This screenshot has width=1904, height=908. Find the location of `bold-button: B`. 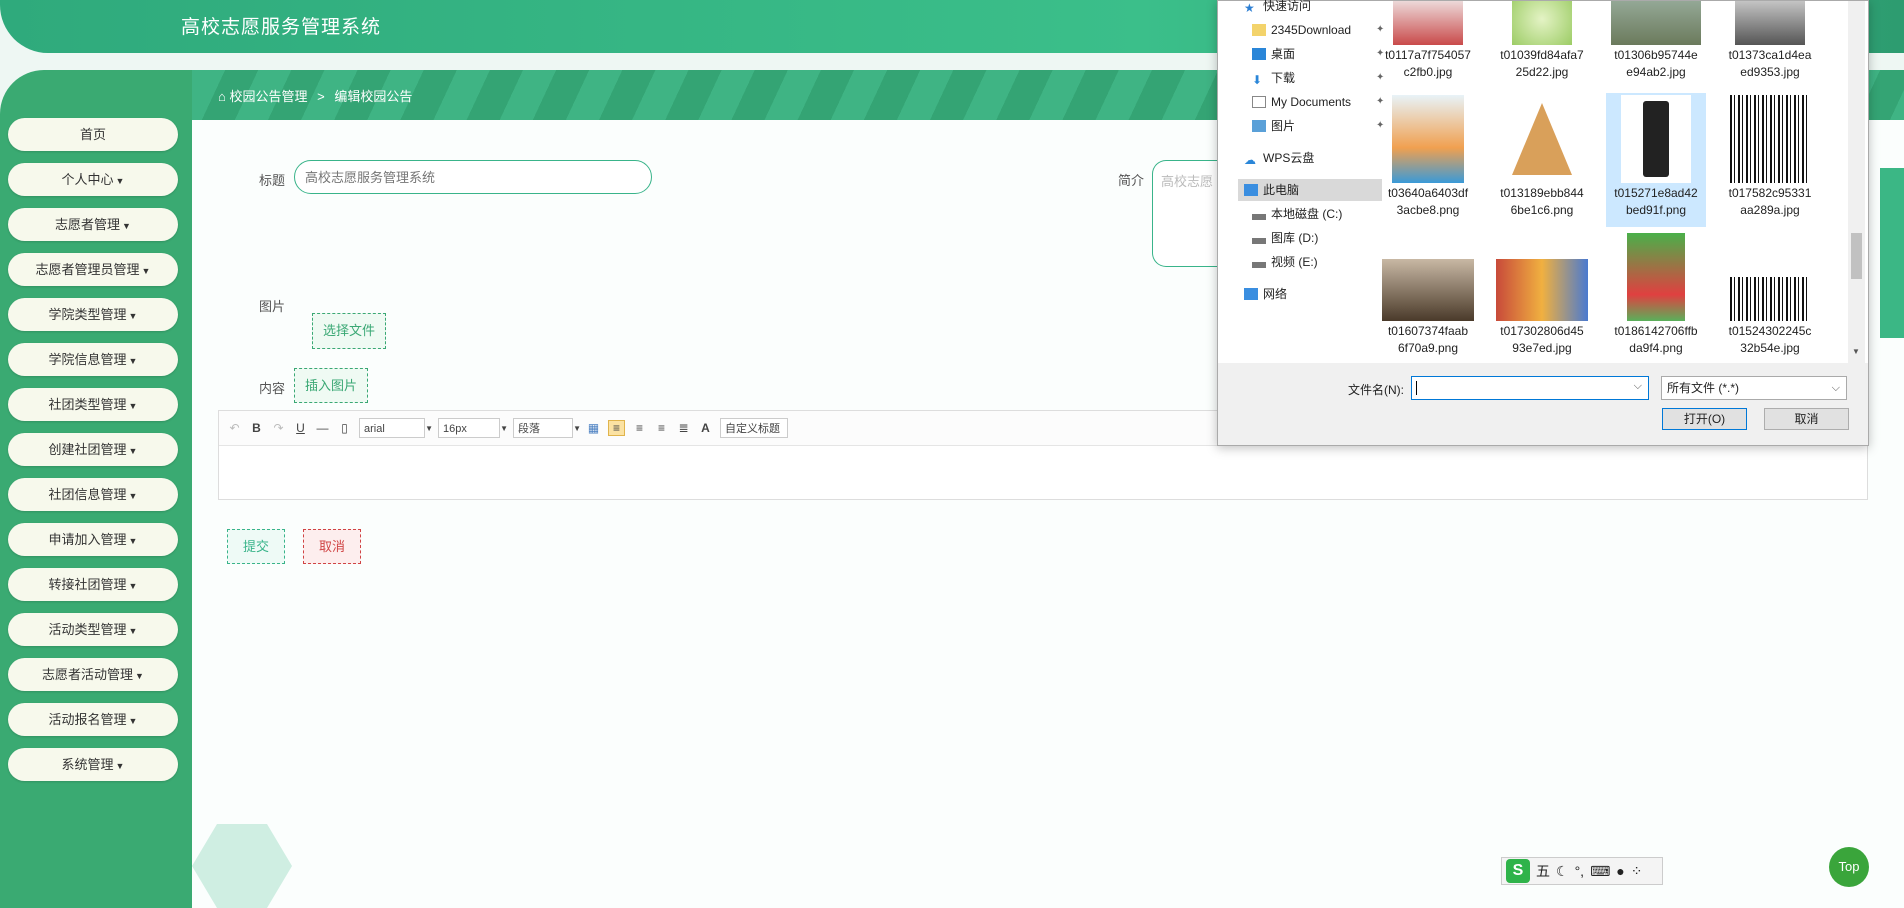

bold-button: B is located at coordinates (256, 428).